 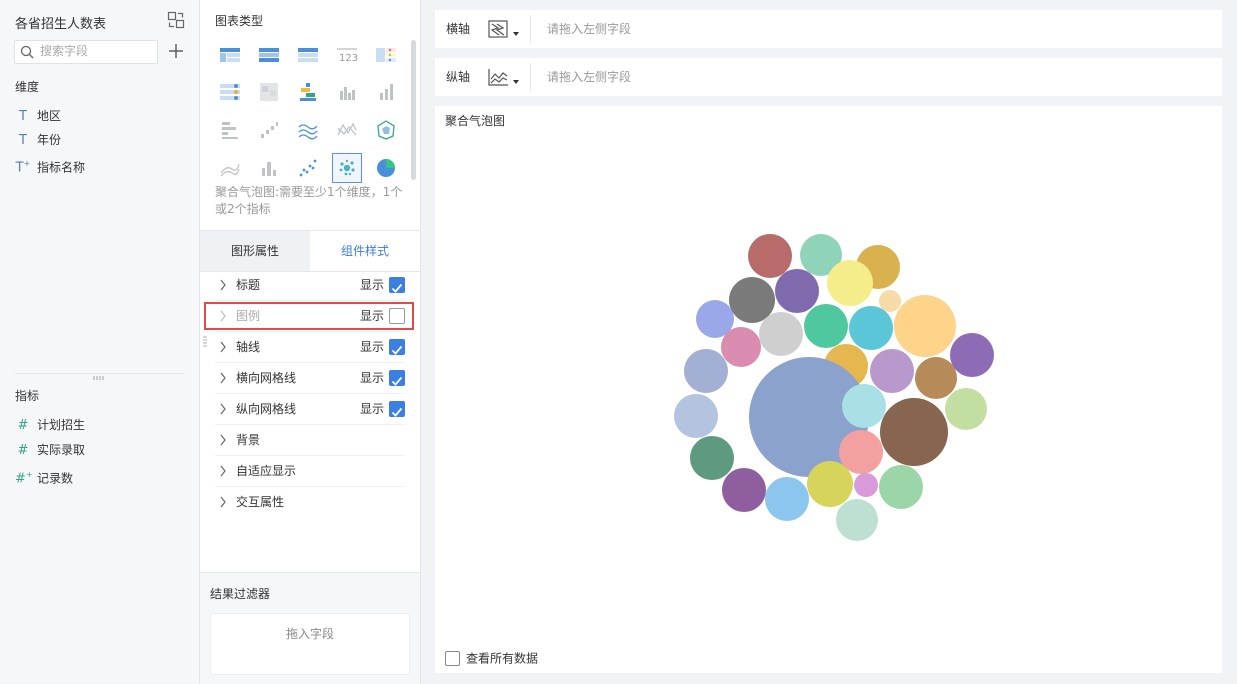 What do you see at coordinates (347, 55) in the screenshot?
I see `chart-type-kpi-number-icon: 123` at bounding box center [347, 55].